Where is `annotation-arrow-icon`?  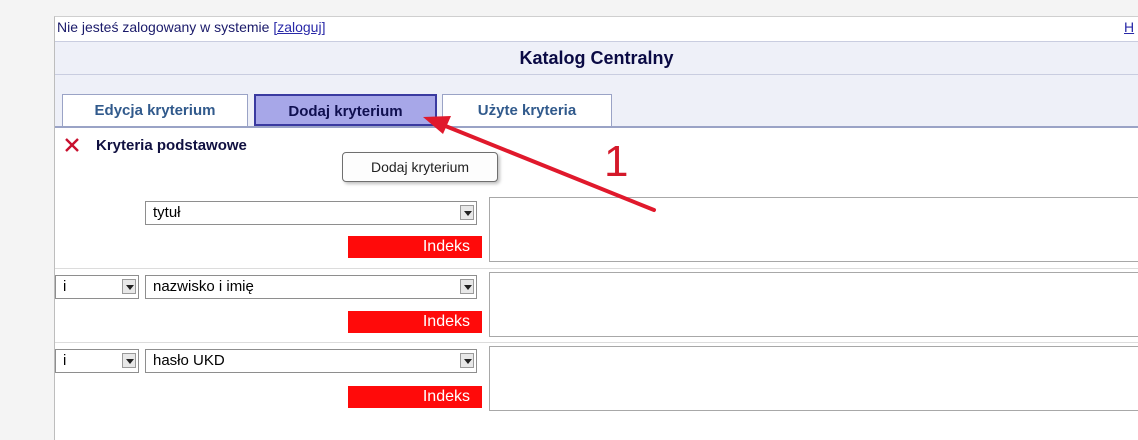 annotation-arrow-icon is located at coordinates (539, 164).